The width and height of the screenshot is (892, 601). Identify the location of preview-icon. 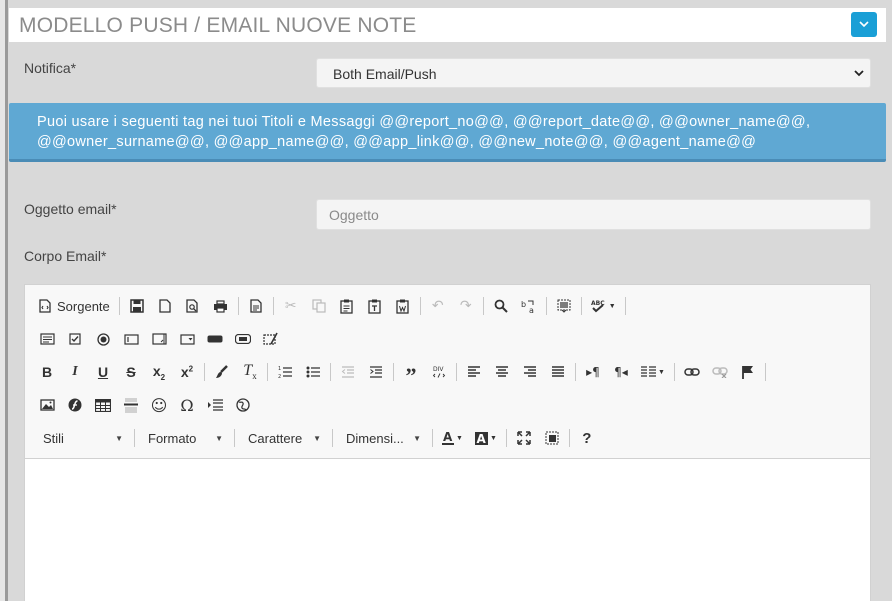
(192, 306).